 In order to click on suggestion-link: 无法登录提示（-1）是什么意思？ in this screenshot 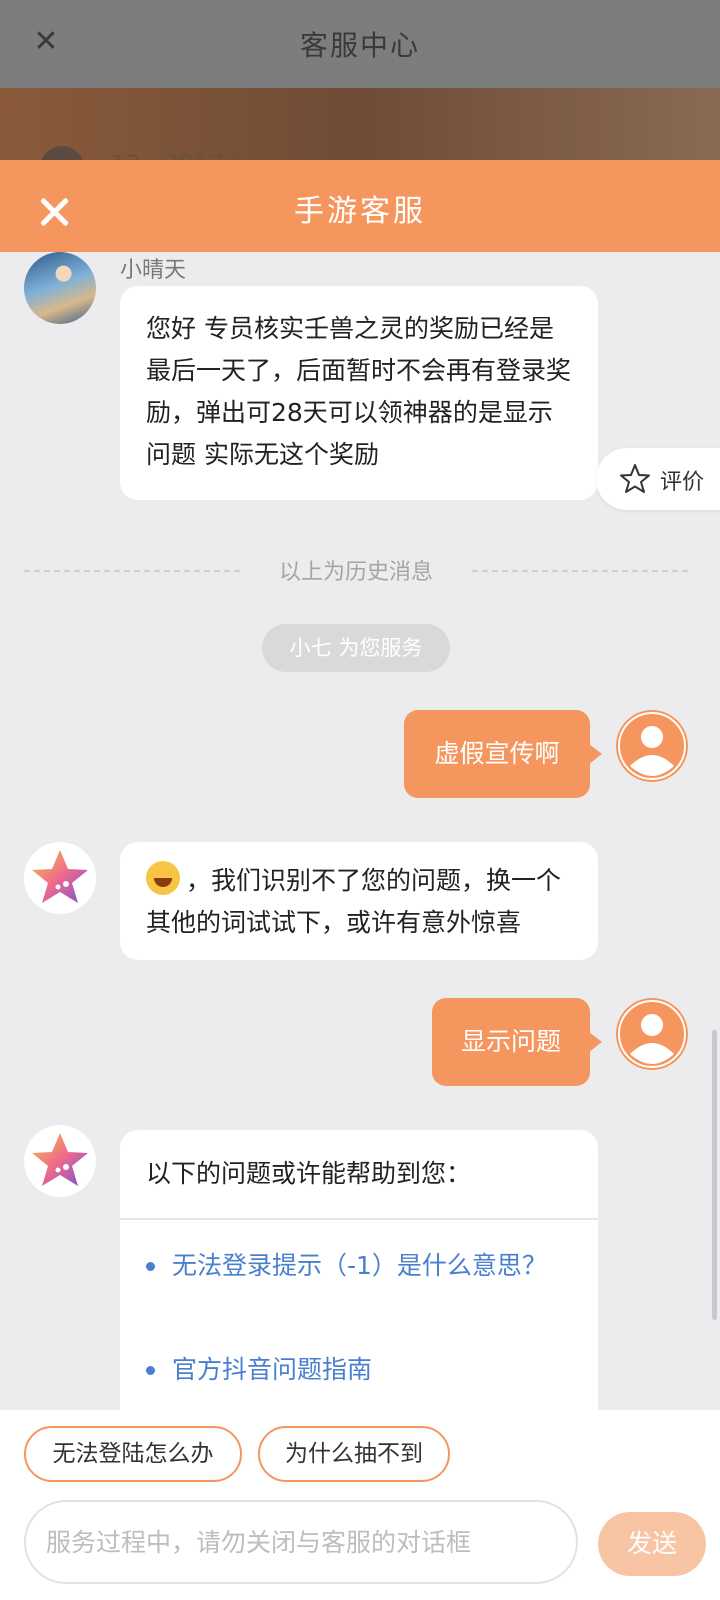, I will do `click(362, 1266)`.